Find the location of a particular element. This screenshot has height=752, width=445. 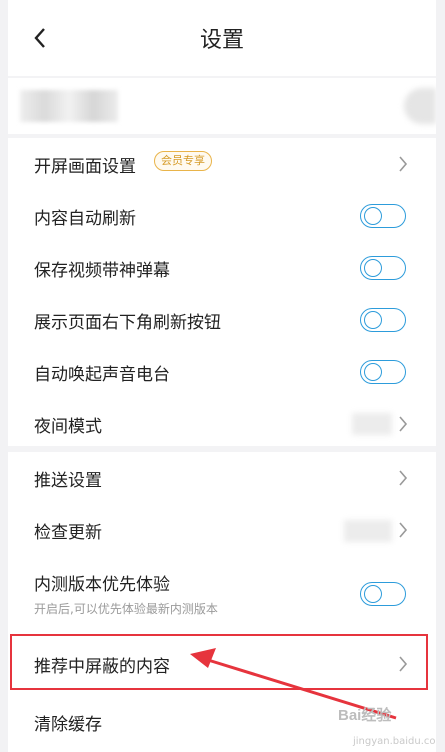

watermark-brand: Bai经验 is located at coordinates (365, 715).